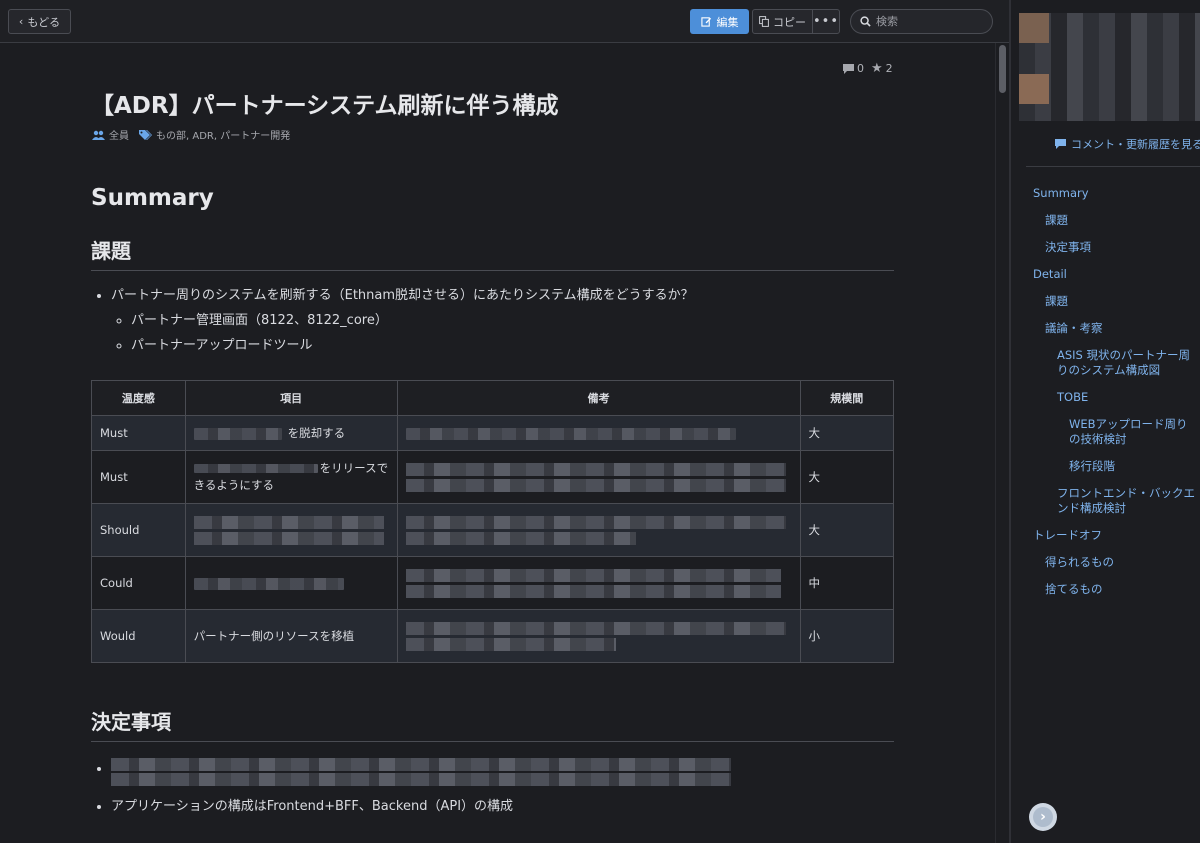 This screenshot has width=1200, height=843. I want to click on table-header: 温度感, so click(138, 398).